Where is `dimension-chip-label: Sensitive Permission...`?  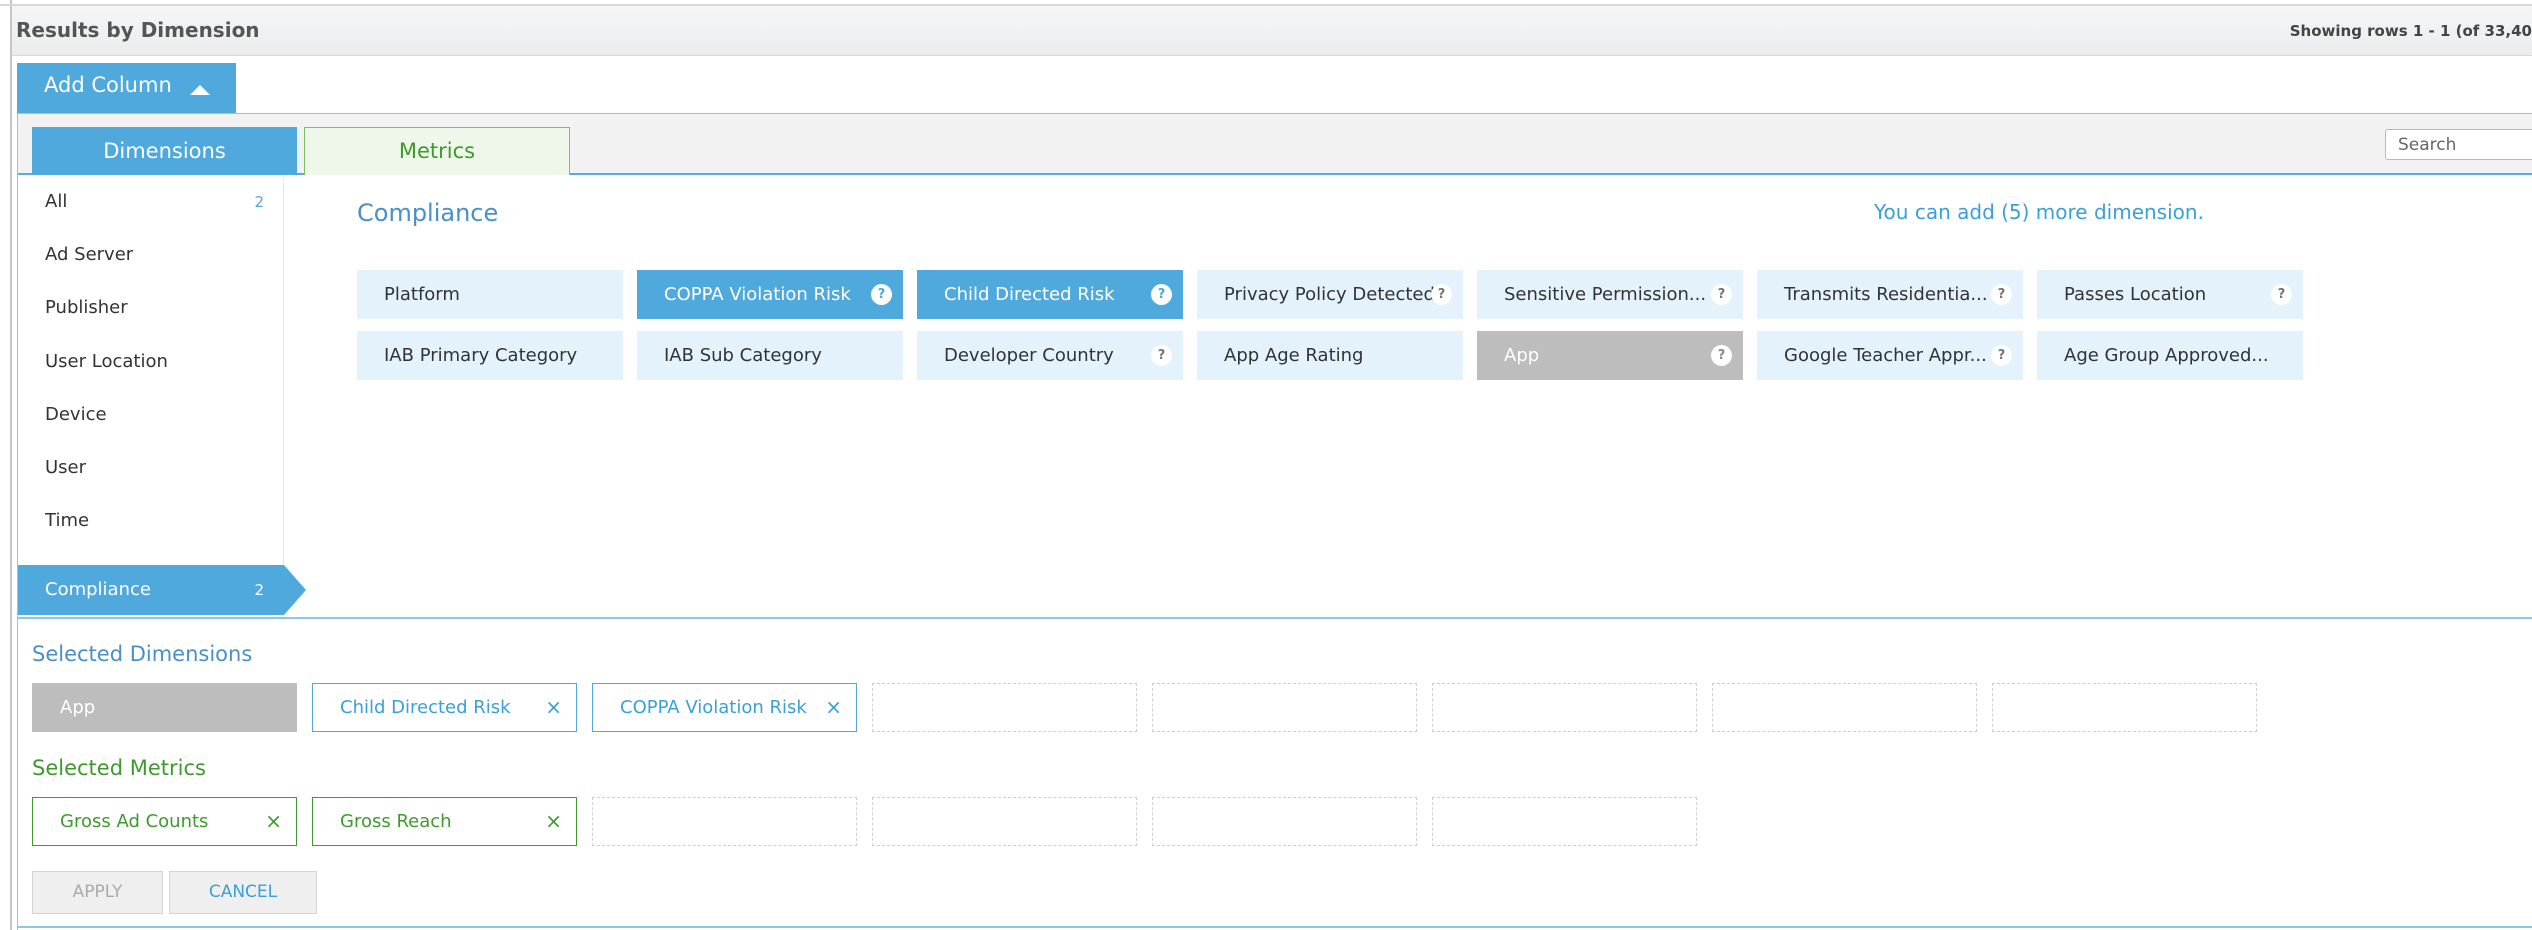 dimension-chip-label: Sensitive Permission... is located at coordinates (1605, 294).